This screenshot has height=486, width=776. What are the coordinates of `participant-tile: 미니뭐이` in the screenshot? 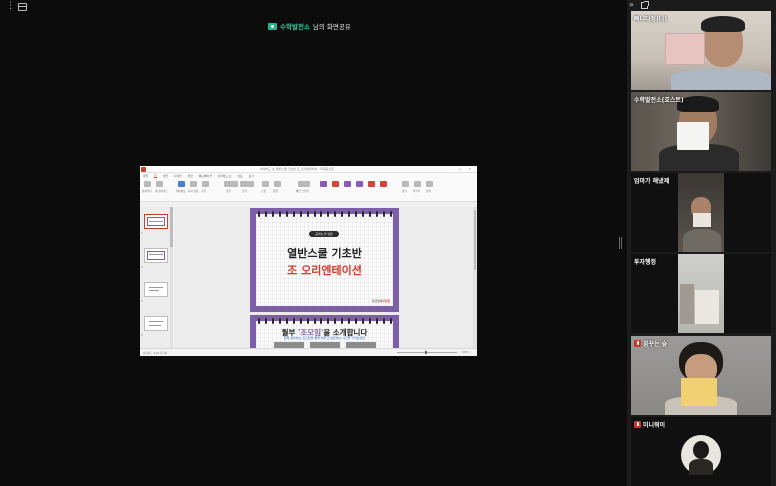 It's located at (701, 451).